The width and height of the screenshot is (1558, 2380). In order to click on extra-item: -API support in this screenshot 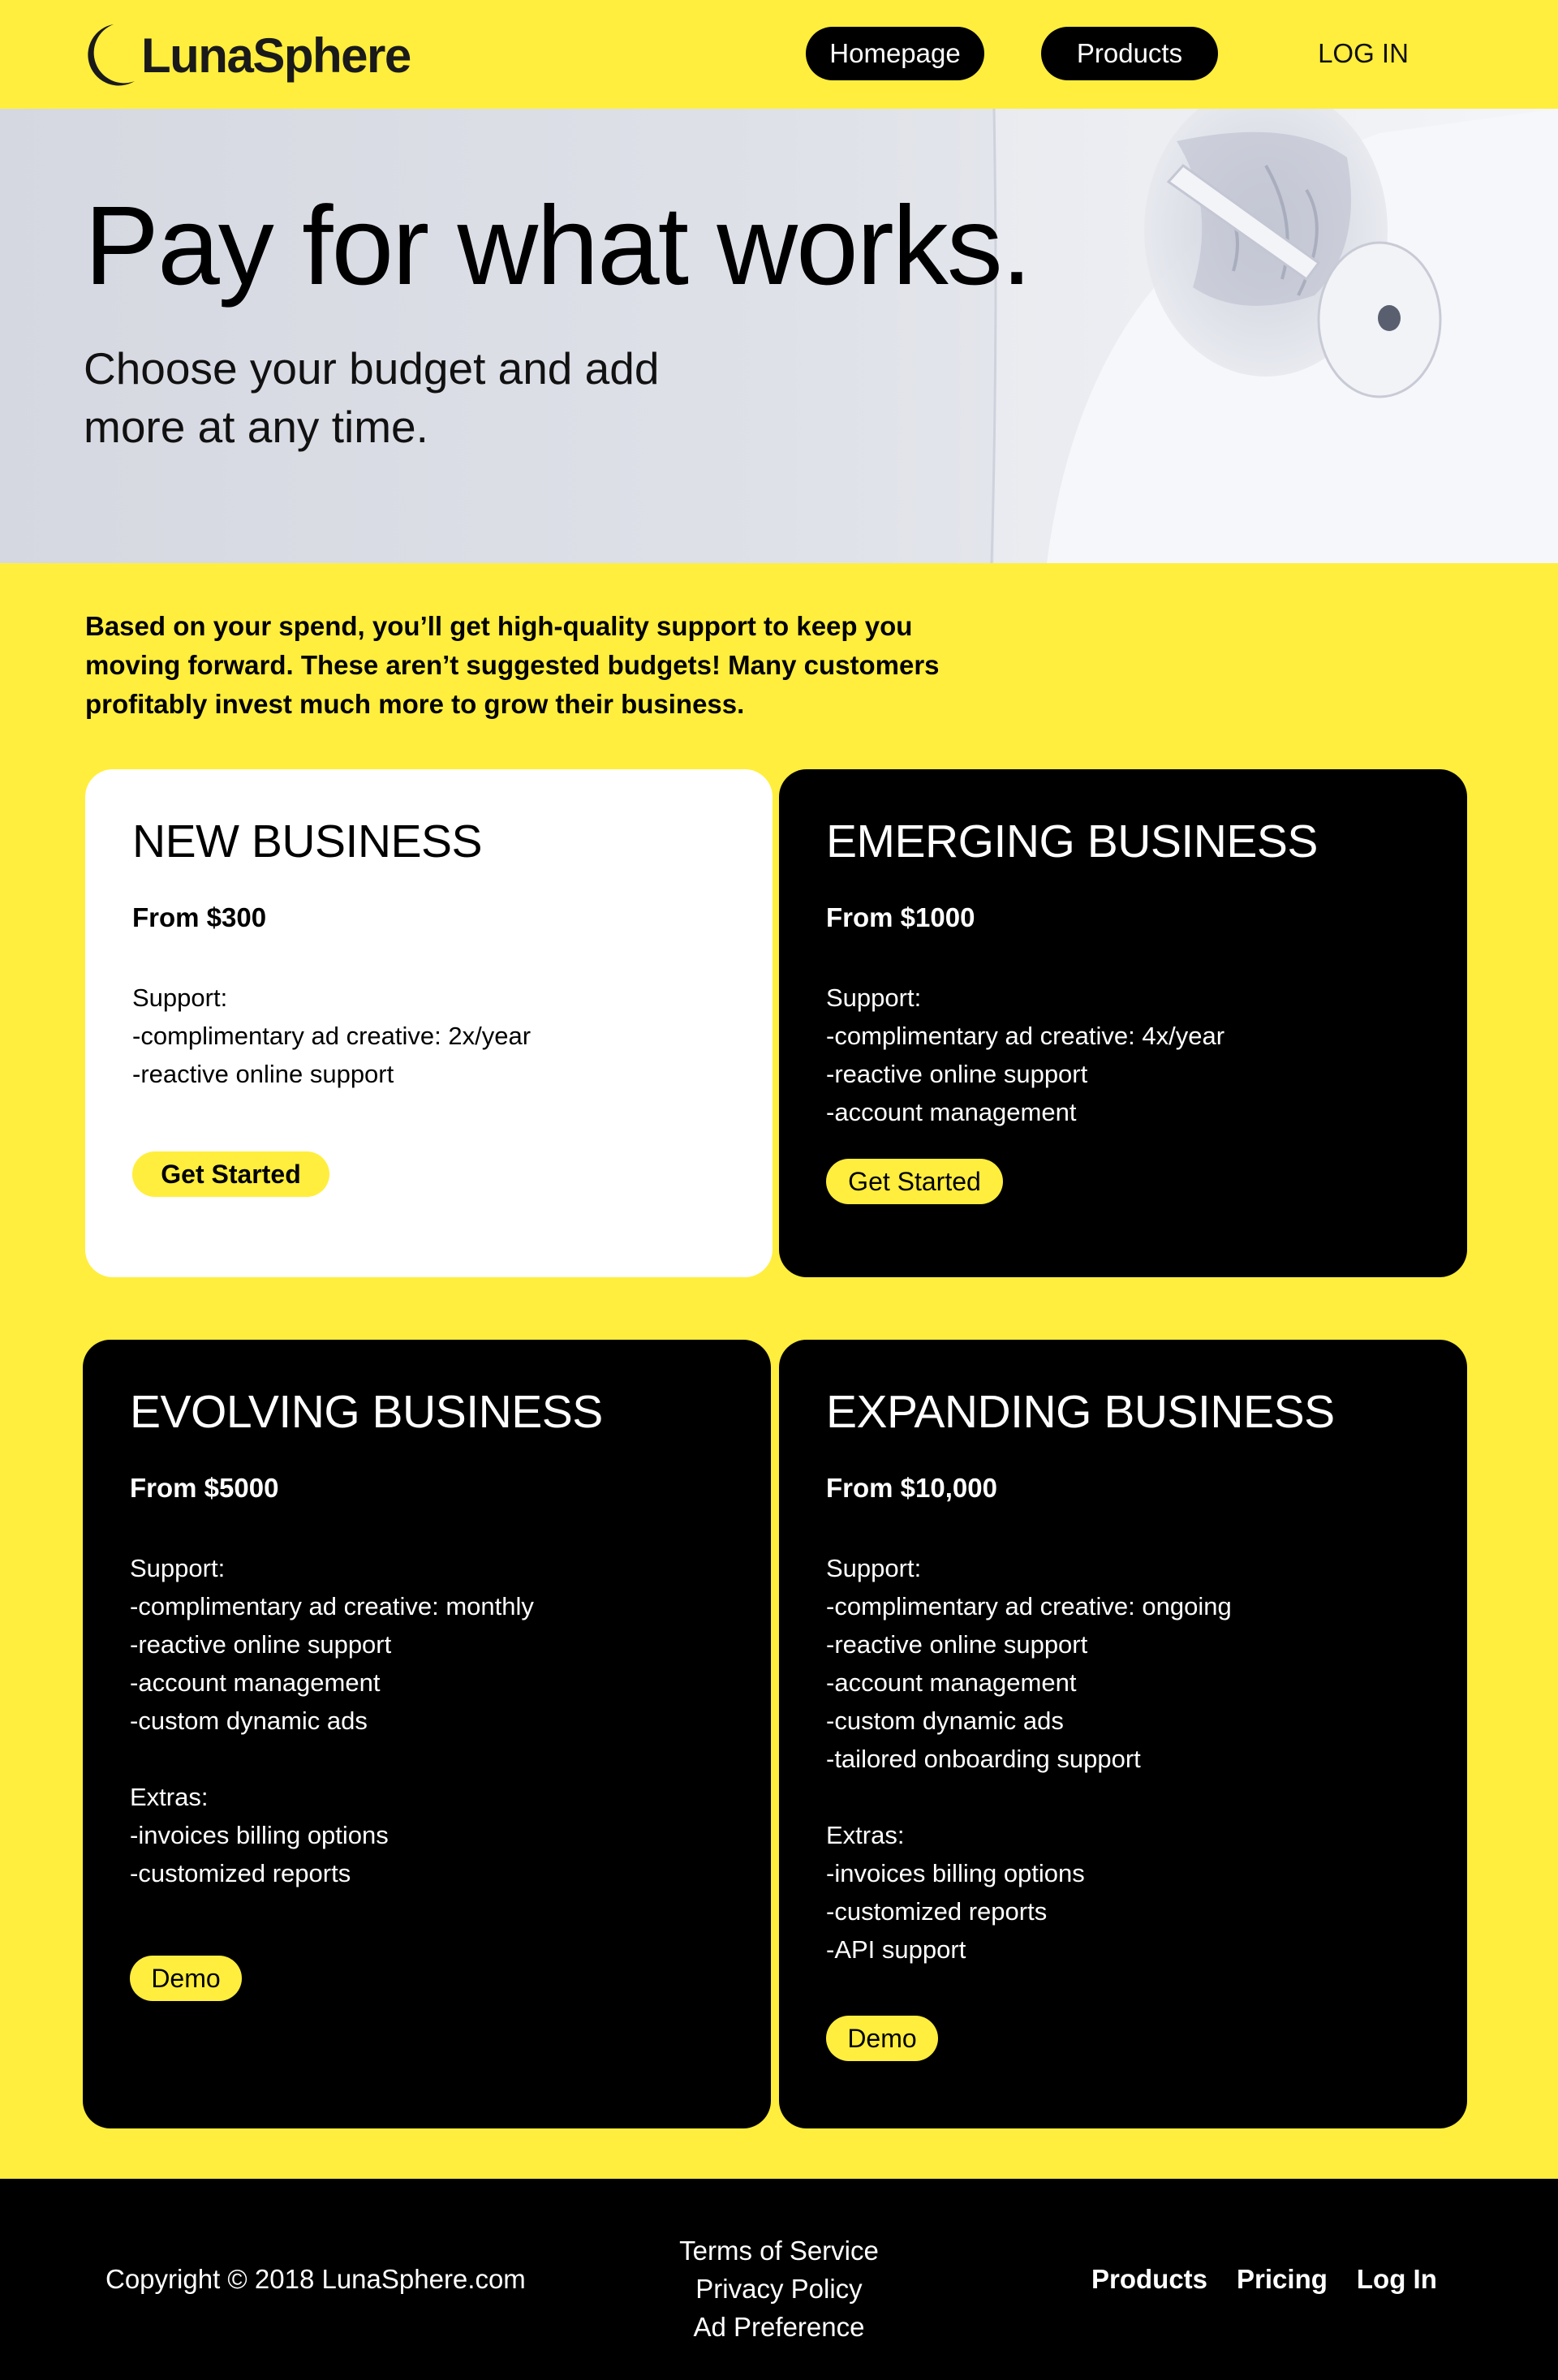, I will do `click(896, 1949)`.